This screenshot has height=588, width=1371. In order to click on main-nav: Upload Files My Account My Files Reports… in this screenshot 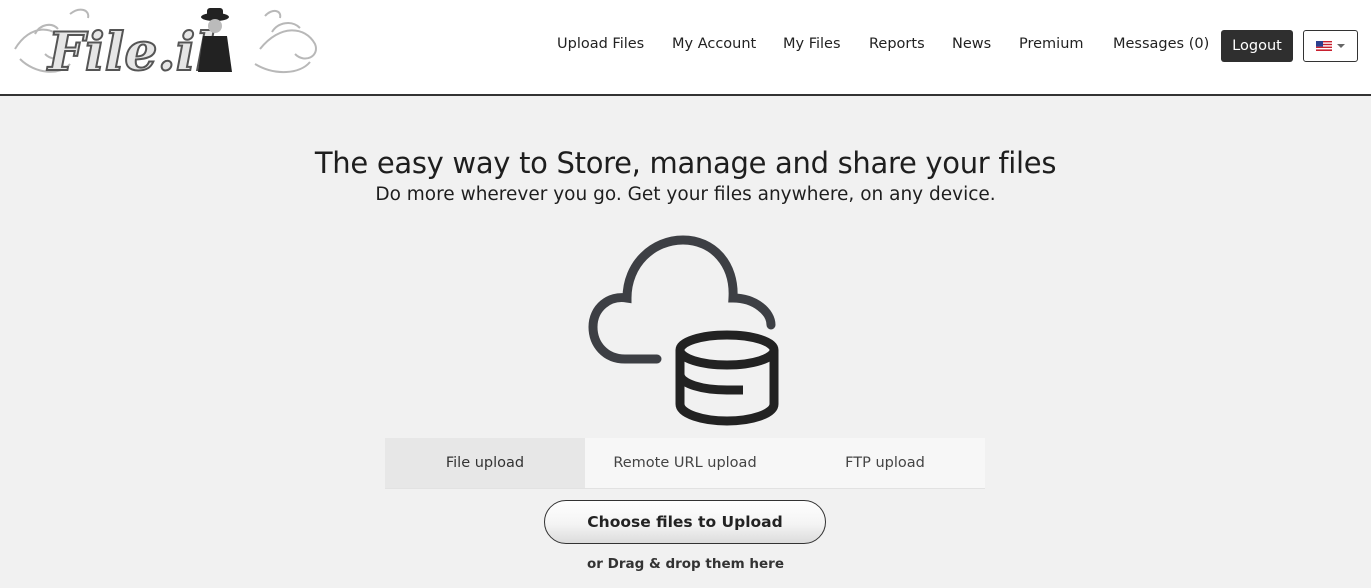, I will do `click(685, 46)`.